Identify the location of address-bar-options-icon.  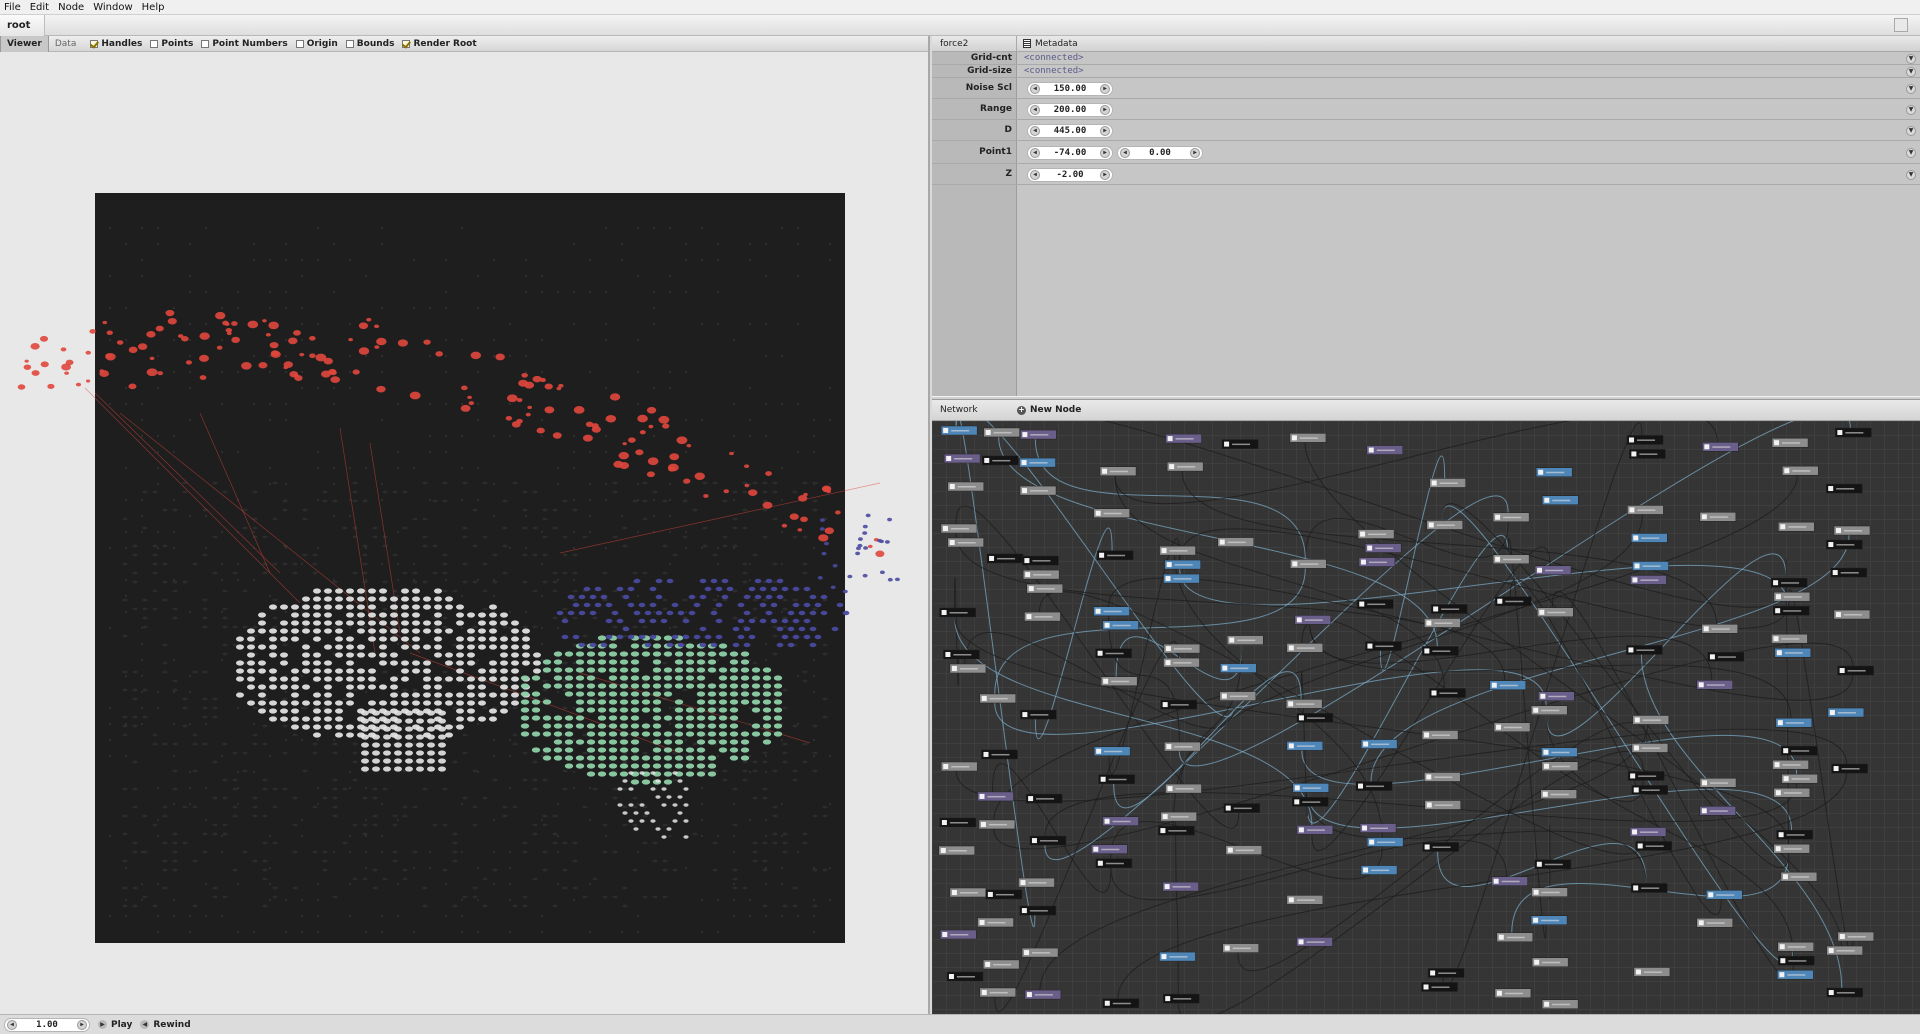
(1901, 25).